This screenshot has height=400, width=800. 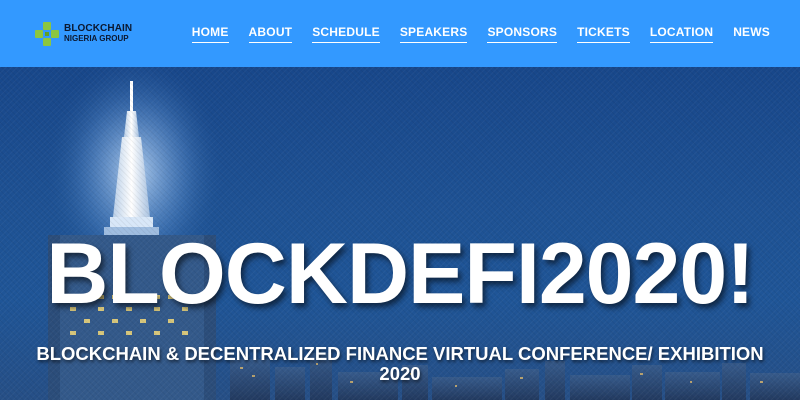 I want to click on site-logo: BLOCKCHAIN NIGERIA GROUP, so click(x=83, y=34).